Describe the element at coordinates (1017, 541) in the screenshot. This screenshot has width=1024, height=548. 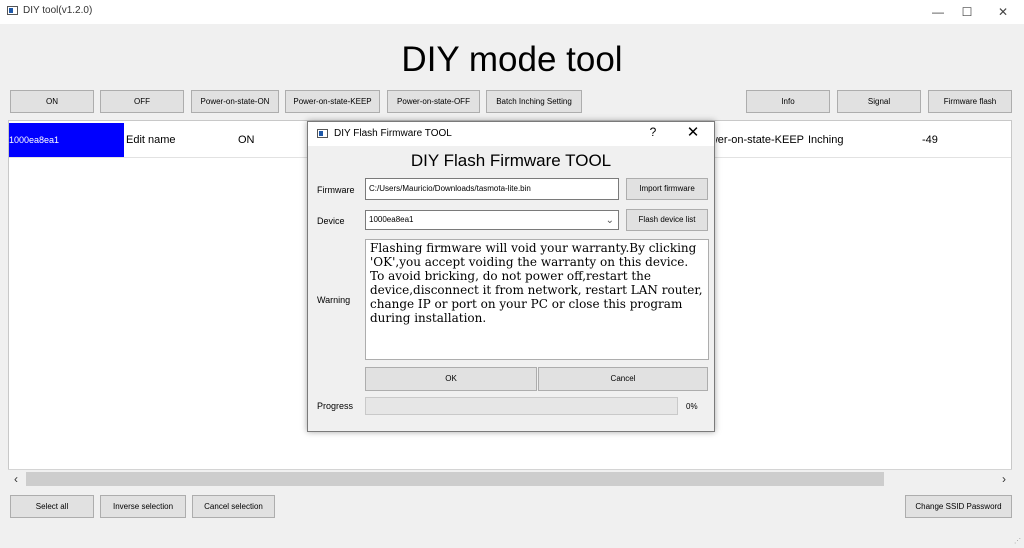
I see `resize-grip-icon: ⋰` at that location.